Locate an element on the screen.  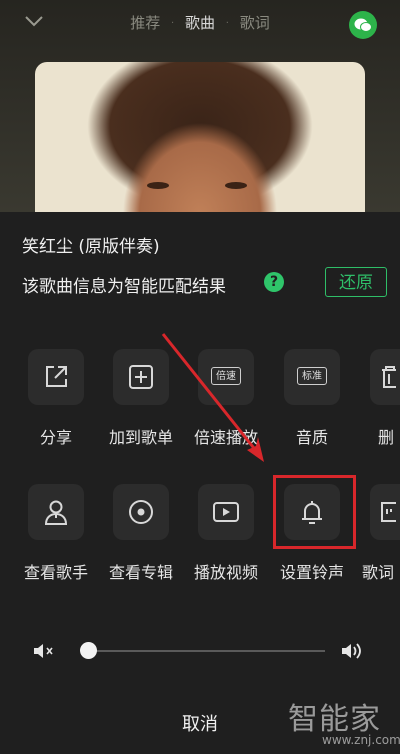
audio-quality-button: 标准 is located at coordinates (312, 377).